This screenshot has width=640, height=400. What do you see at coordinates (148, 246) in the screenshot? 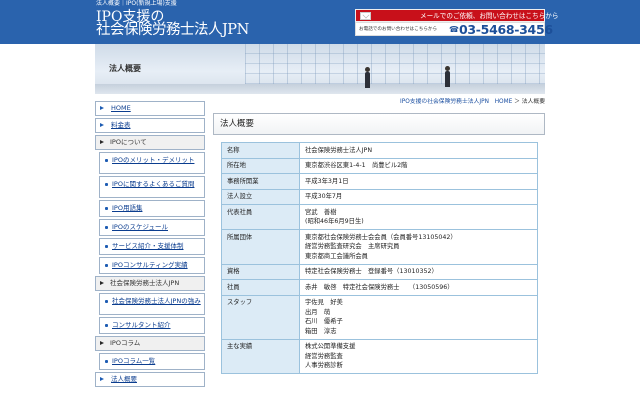
I see `sidebar-link-services: サービス紹介・支援体制` at bounding box center [148, 246].